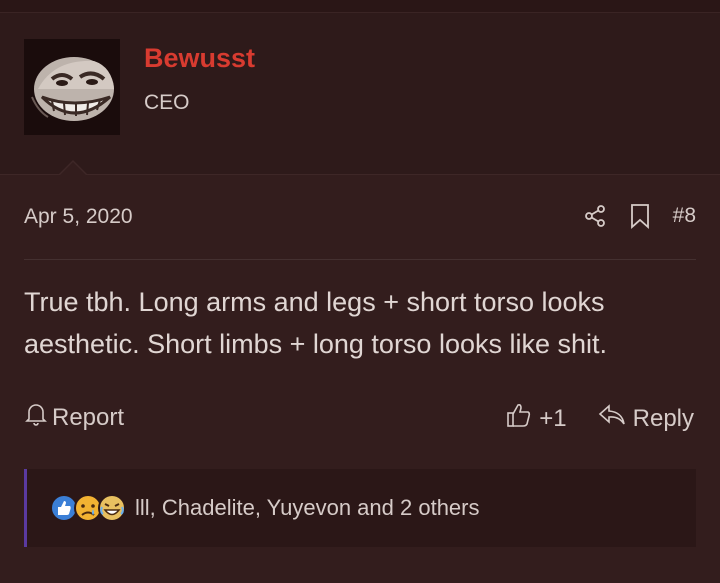 The image size is (720, 583). I want to click on post-footer-actions: +1 Reply, so click(599, 418).